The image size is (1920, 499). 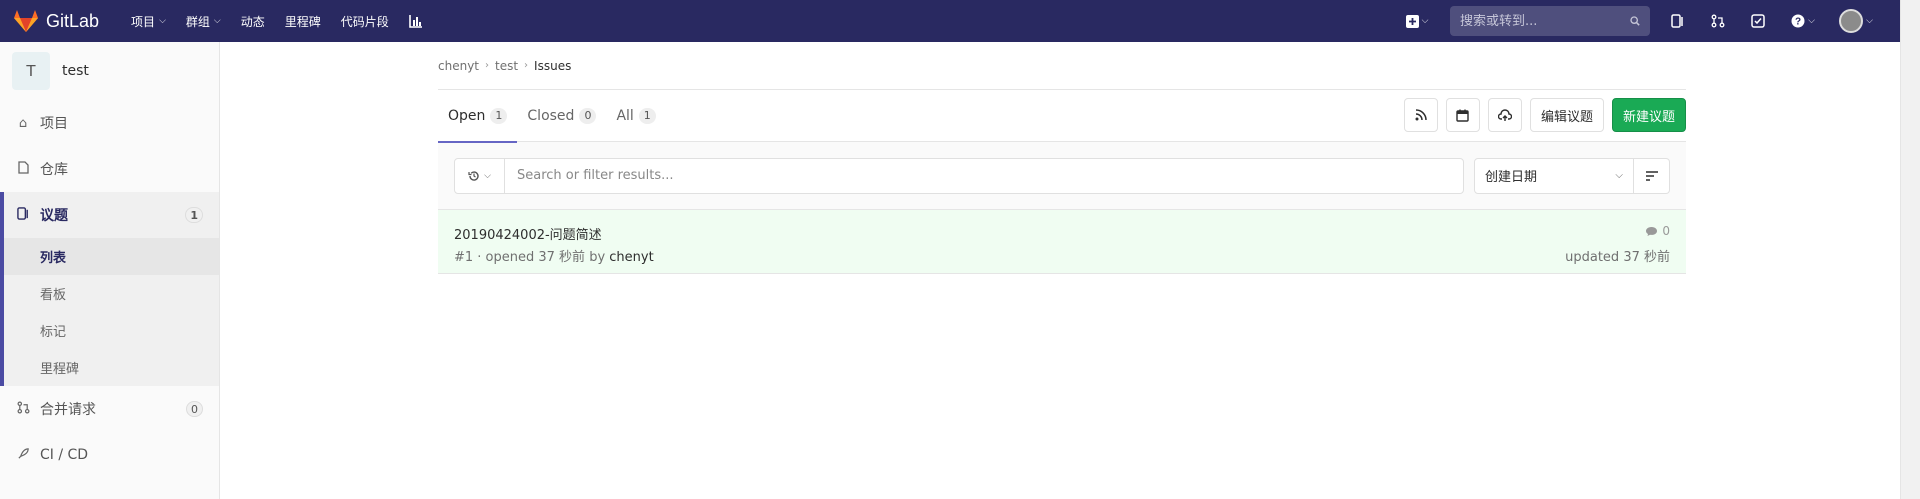 I want to click on tab-label: All, so click(x=625, y=115).